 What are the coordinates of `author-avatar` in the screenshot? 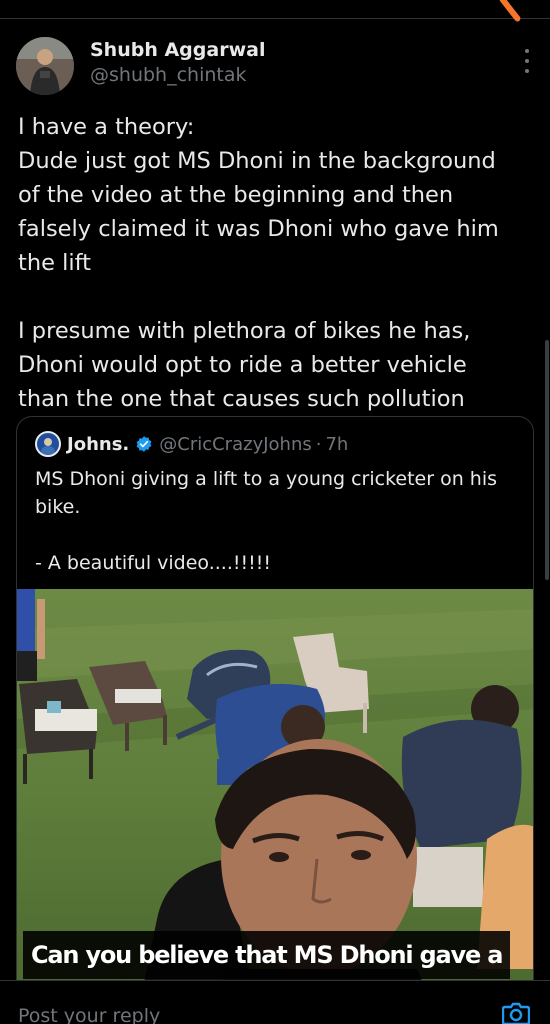 It's located at (45, 66).